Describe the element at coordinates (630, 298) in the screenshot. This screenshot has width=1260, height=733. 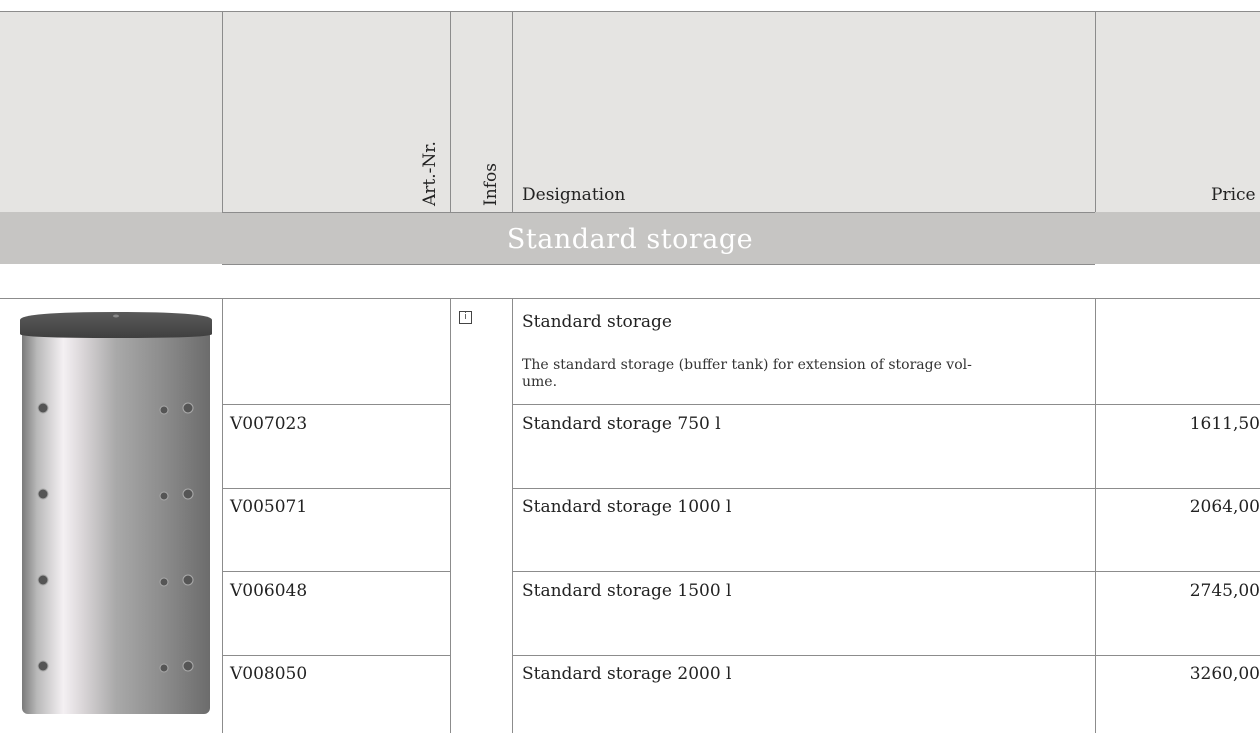
I see `product-top-border` at that location.